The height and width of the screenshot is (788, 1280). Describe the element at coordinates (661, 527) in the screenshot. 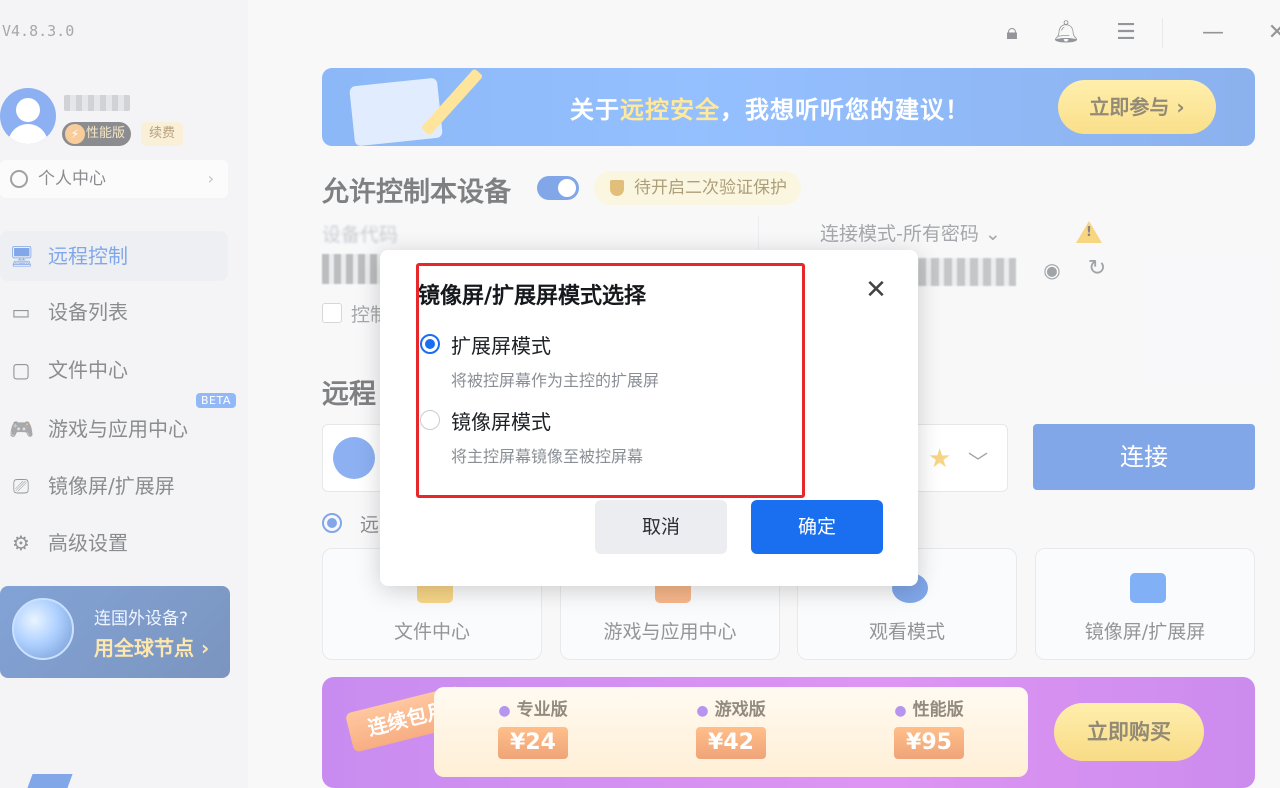

I see `cancel-button: 取消` at that location.